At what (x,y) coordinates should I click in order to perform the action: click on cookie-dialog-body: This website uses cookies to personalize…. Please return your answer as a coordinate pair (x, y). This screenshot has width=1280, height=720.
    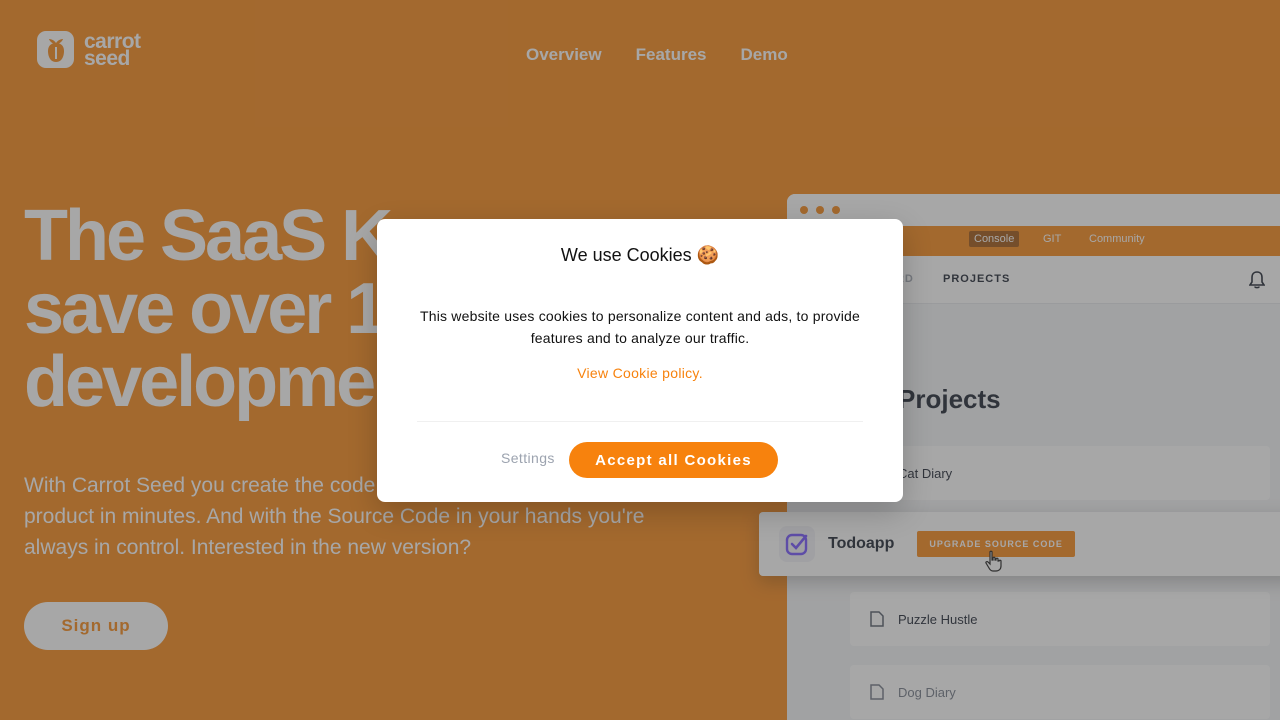
    Looking at the image, I should click on (640, 327).